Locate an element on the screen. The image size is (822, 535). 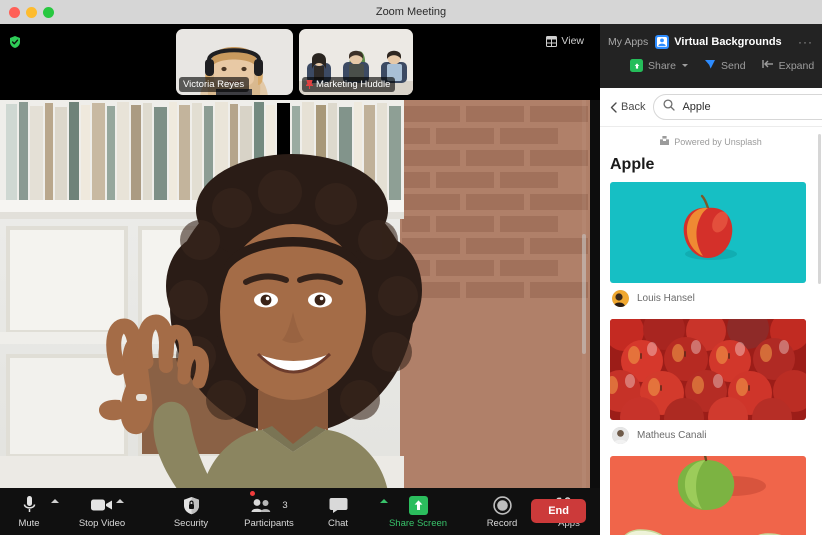
search-box is located at coordinates (737, 107).